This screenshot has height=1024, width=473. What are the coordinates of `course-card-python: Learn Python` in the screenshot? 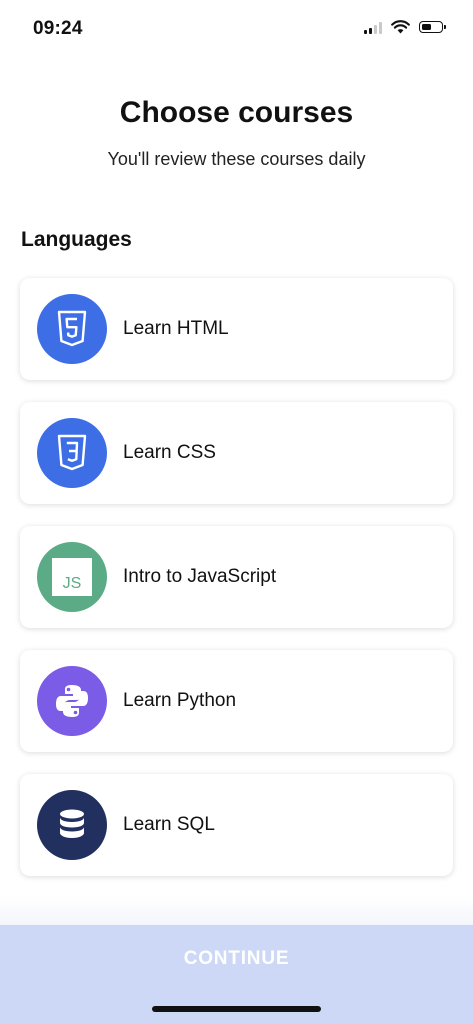 It's located at (236, 701).